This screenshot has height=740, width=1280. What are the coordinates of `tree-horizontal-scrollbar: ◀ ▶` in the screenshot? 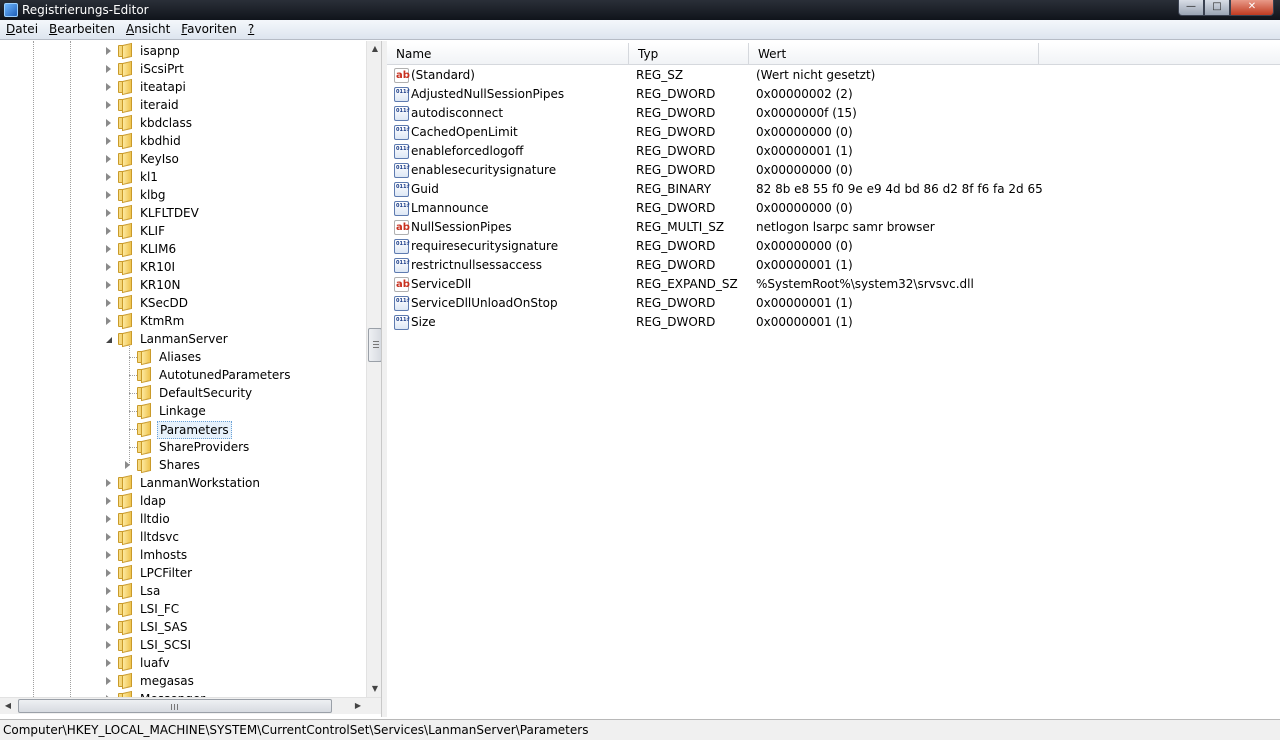 It's located at (190, 705).